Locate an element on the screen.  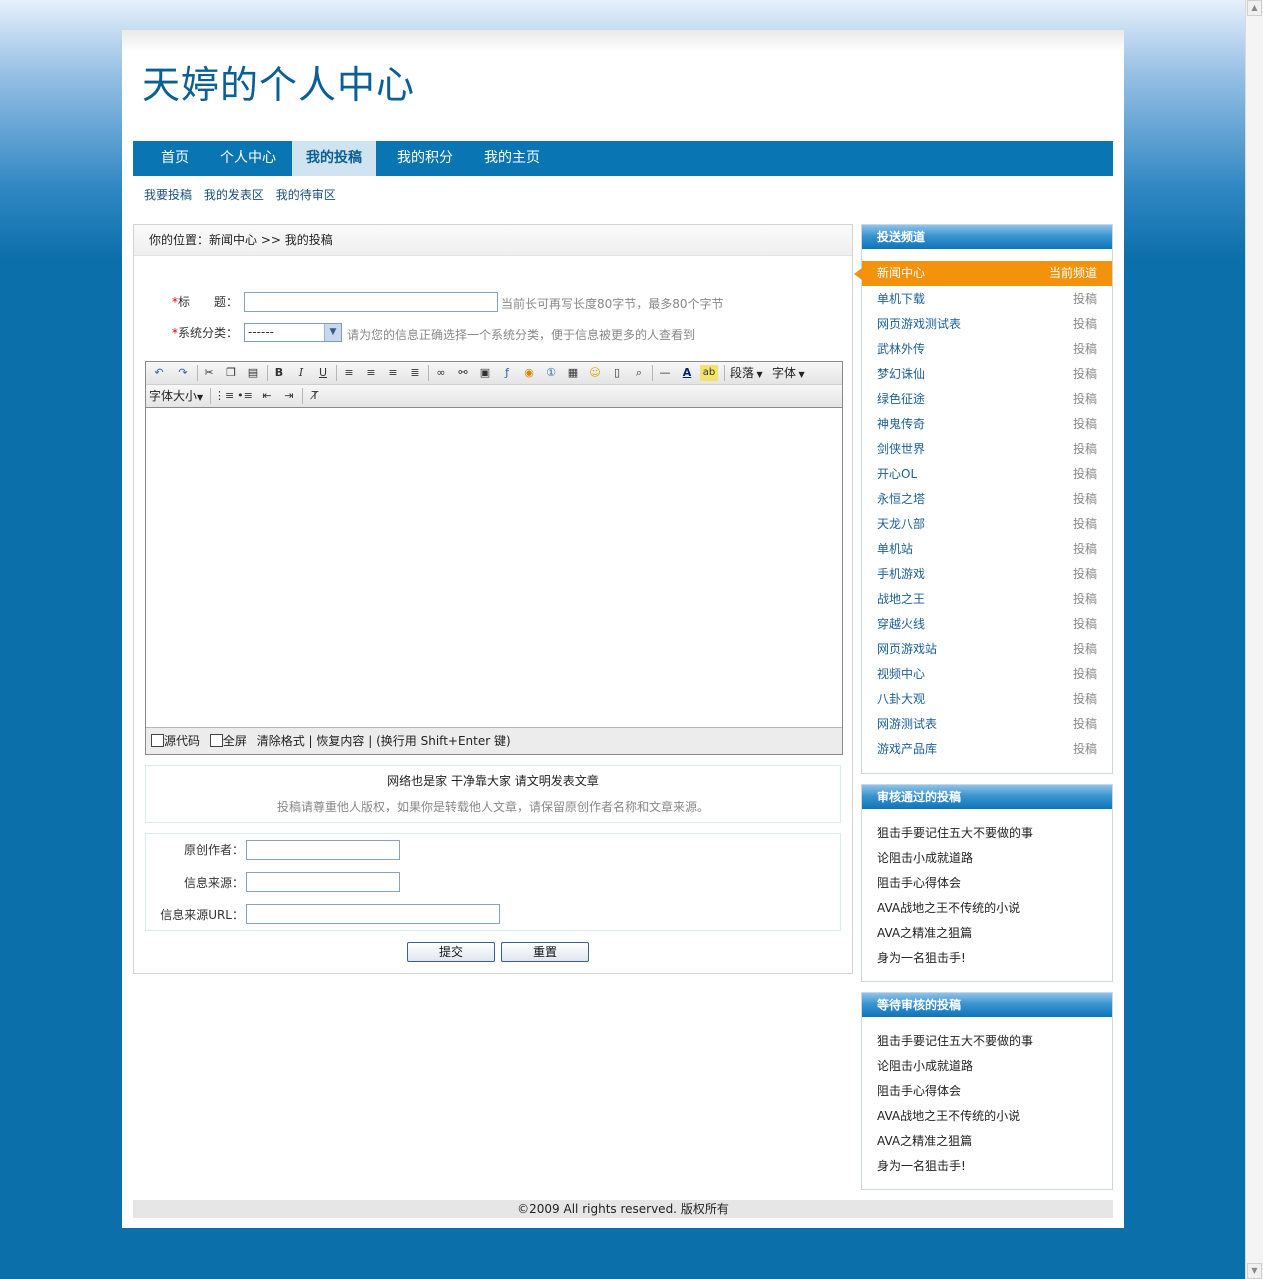
article-link: 身为一名狙击手! is located at coordinates (921, 957).